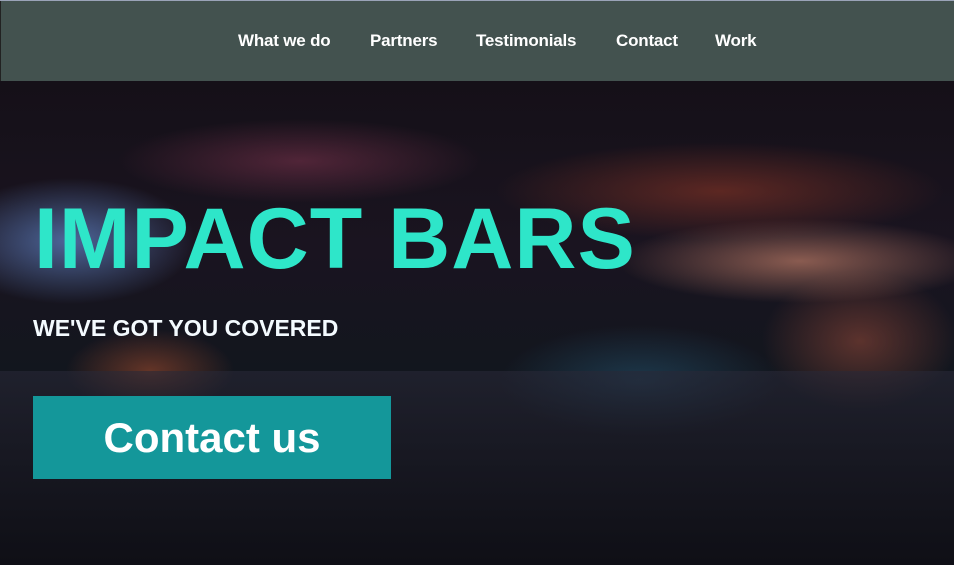 Image resolution: width=954 pixels, height=565 pixels. I want to click on nav-item-work: Work, so click(736, 41).